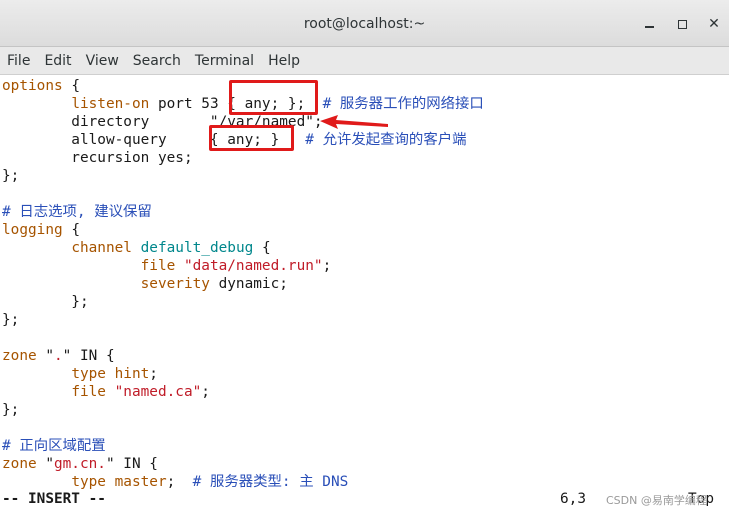 This screenshot has height=512, width=729. I want to click on menu-edit: Edit, so click(57, 61).